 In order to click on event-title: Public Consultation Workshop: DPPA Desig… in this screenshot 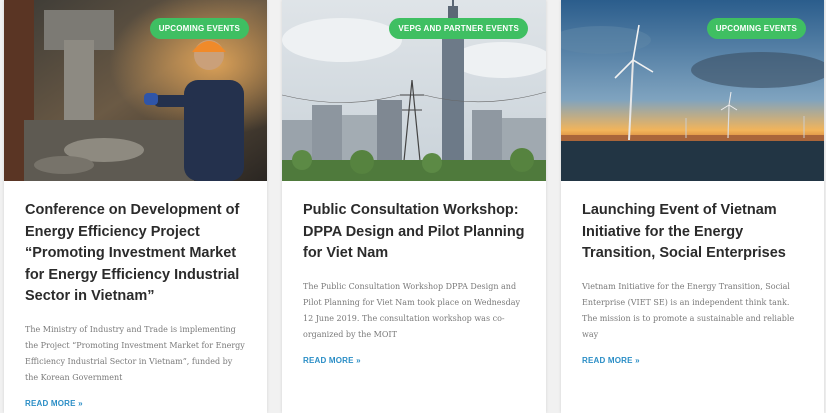, I will do `click(414, 232)`.